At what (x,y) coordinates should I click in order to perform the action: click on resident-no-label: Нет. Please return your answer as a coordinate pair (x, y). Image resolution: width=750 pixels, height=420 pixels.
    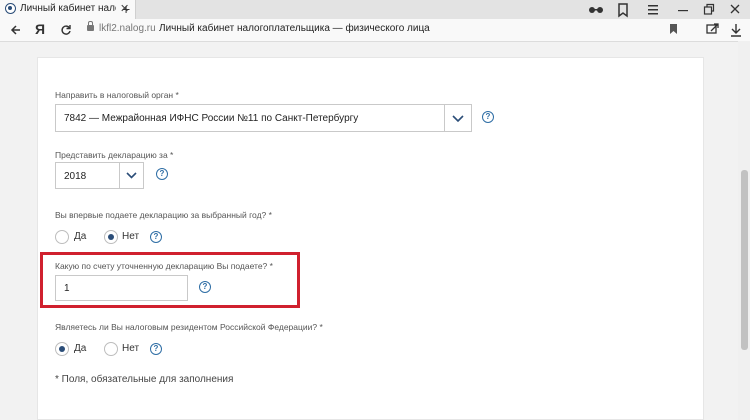
    Looking at the image, I should click on (130, 348).